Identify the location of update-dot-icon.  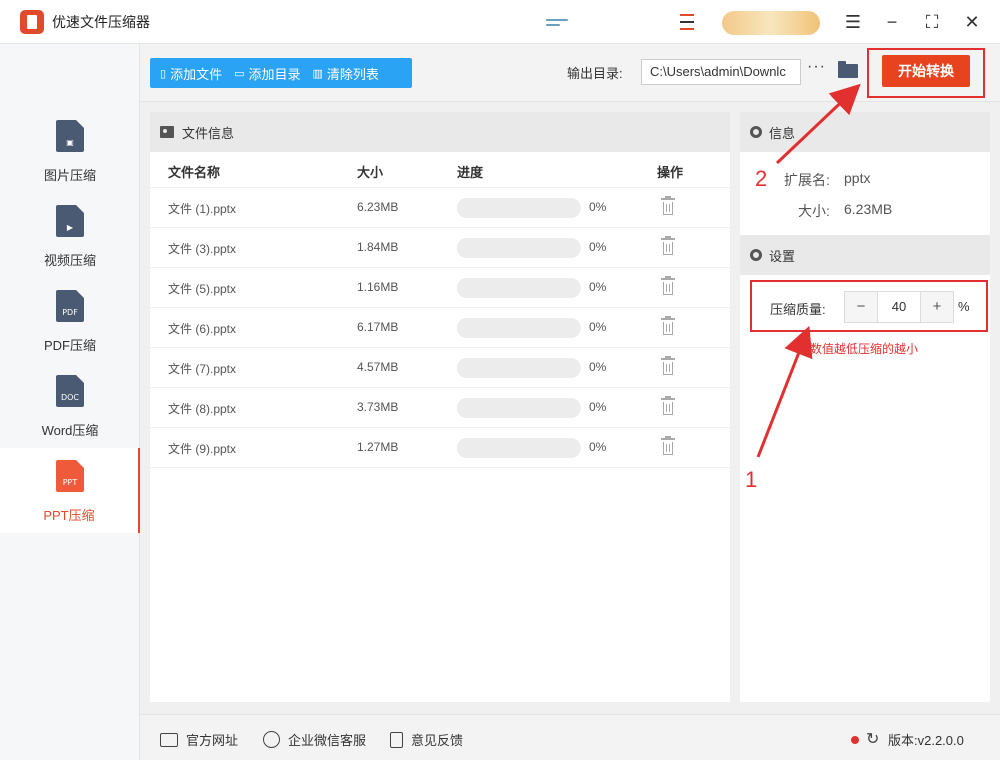
(855, 740).